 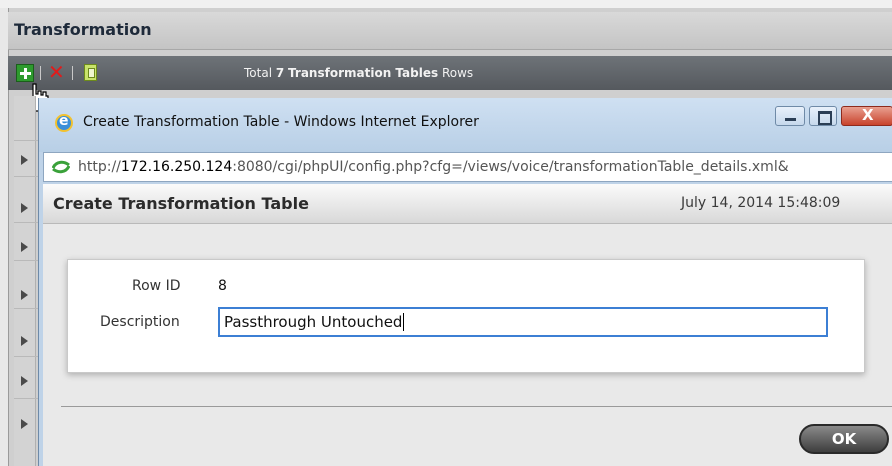 What do you see at coordinates (156, 286) in the screenshot?
I see `row-id-label: Row ID` at bounding box center [156, 286].